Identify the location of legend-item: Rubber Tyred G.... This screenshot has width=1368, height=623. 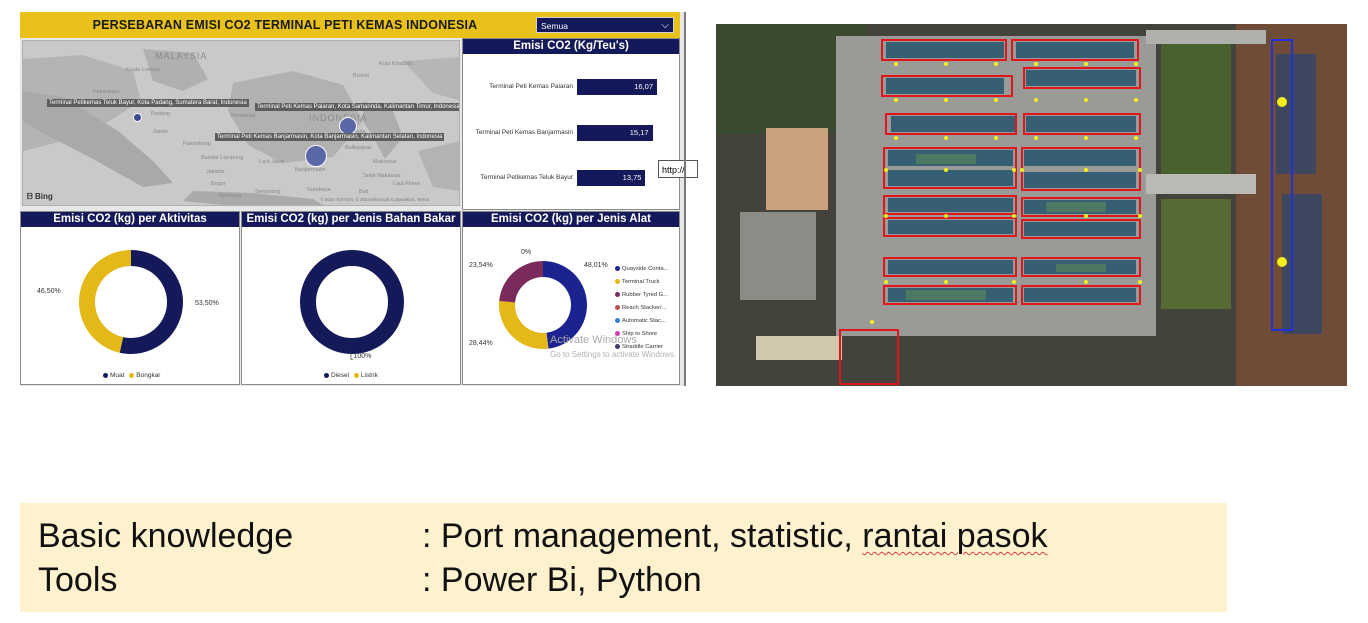
(641, 295).